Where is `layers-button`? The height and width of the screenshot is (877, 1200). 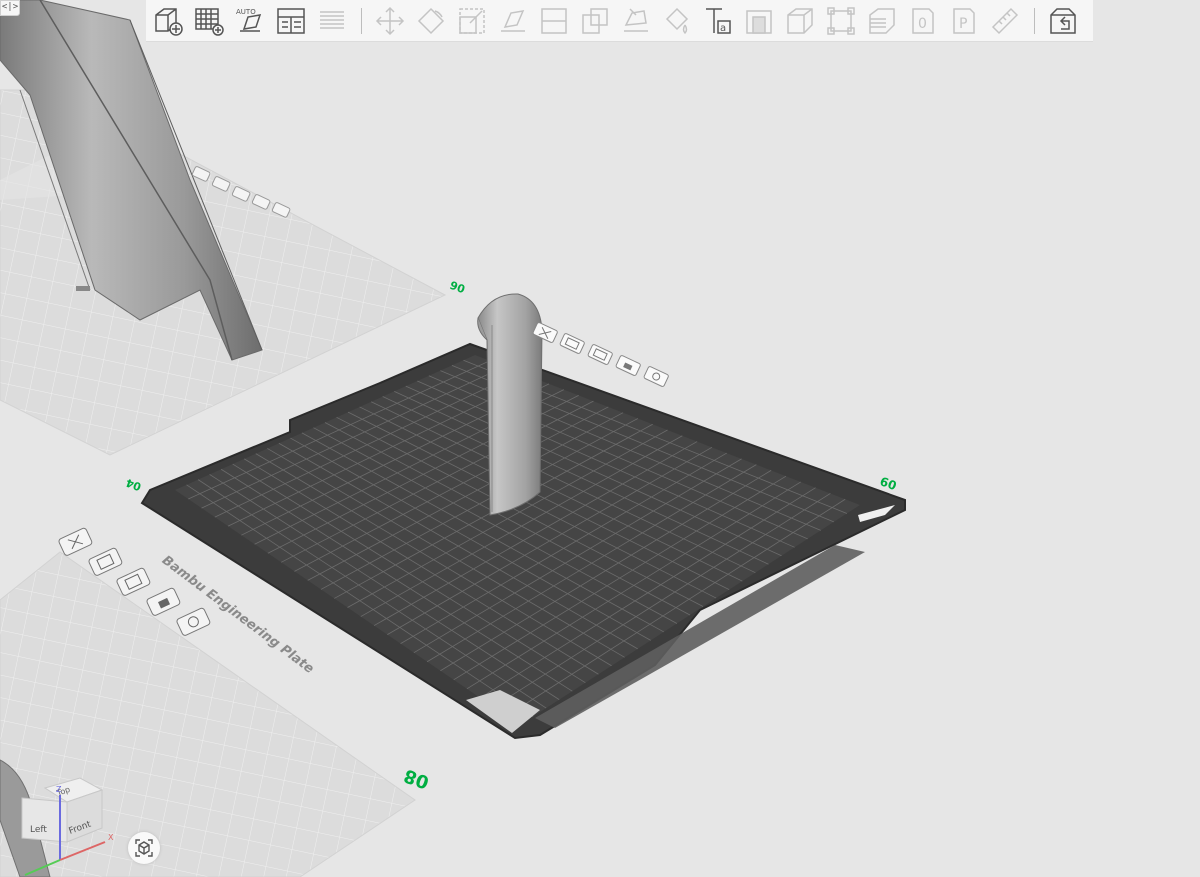
layers-button is located at coordinates (332, 21).